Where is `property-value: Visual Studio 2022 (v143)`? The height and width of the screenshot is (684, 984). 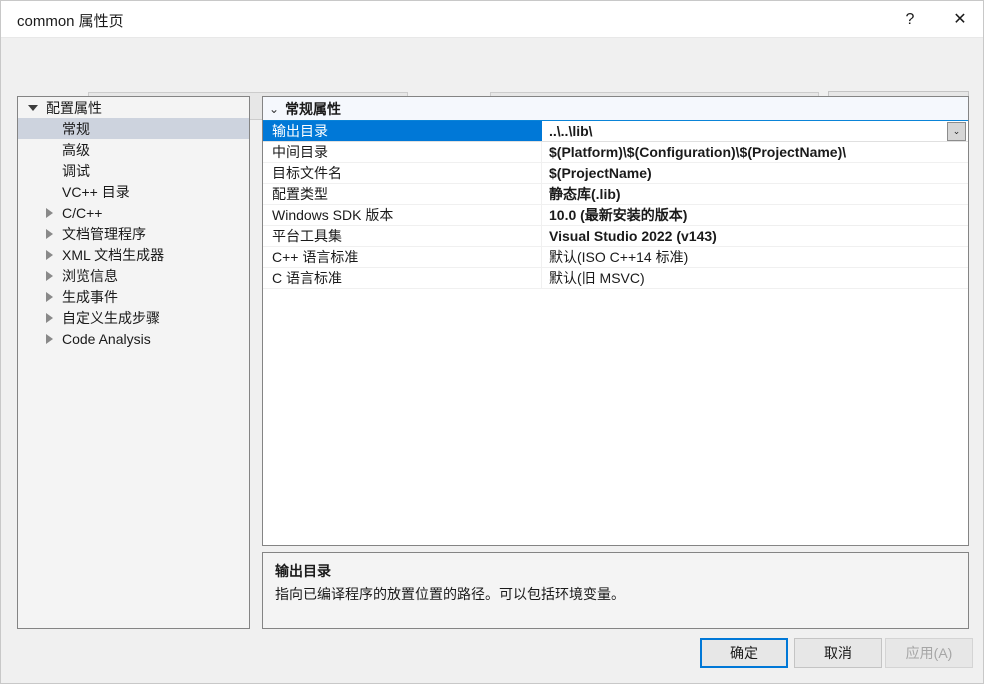
property-value: Visual Studio 2022 (v143) is located at coordinates (755, 236).